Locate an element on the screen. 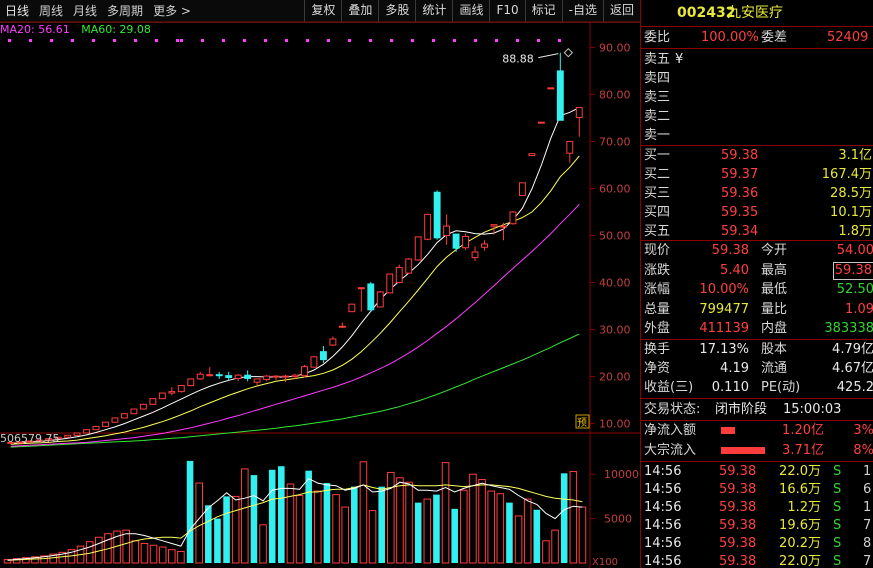 The height and width of the screenshot is (568, 873). bid-row: 买一 59.38 3.1亿 is located at coordinates (757, 155).